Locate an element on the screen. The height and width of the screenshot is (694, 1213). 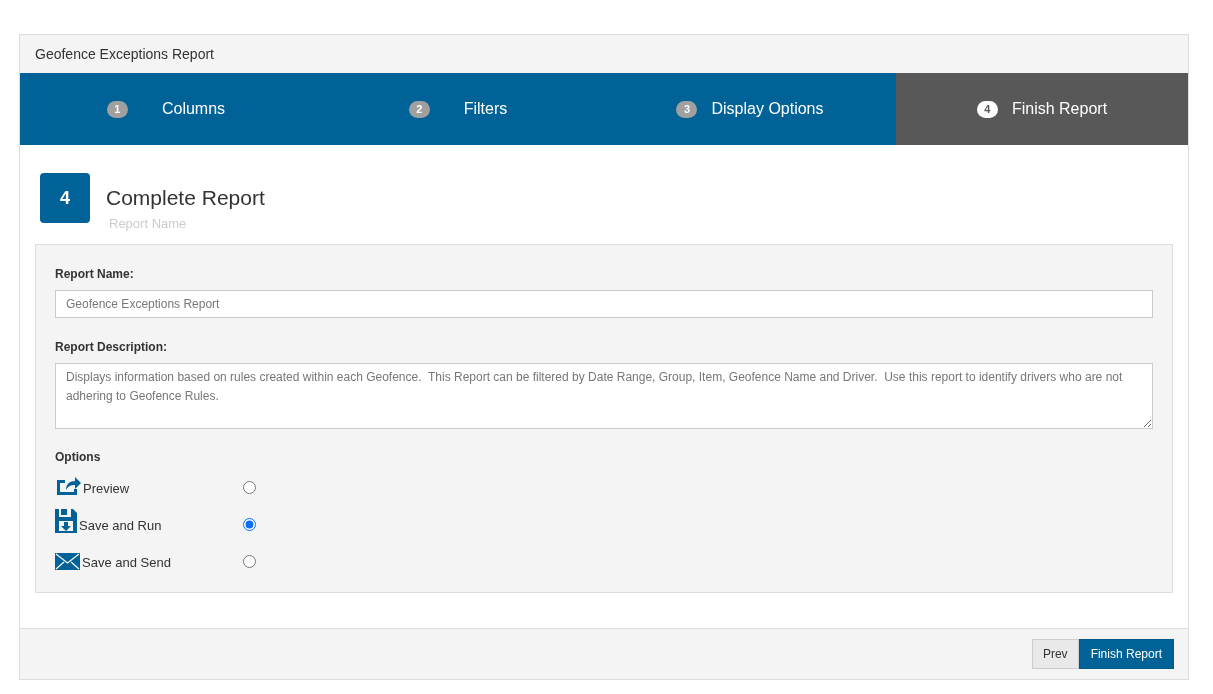
step-number-square: 4 is located at coordinates (65, 198).